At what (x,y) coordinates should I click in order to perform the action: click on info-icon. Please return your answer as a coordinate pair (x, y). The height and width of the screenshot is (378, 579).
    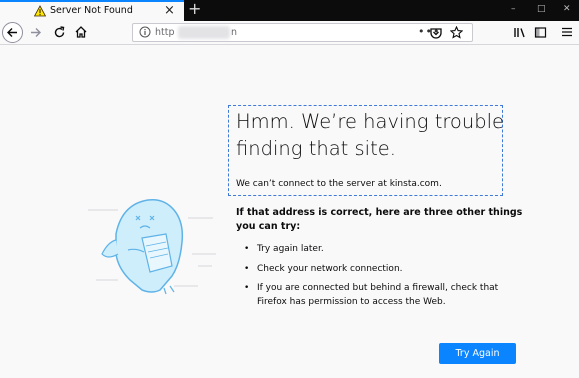
    Looking at the image, I should click on (145, 32).